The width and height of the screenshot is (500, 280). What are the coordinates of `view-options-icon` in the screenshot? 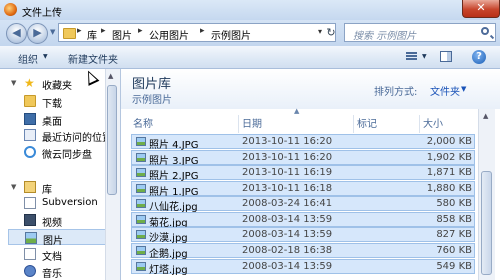 It's located at (411, 56).